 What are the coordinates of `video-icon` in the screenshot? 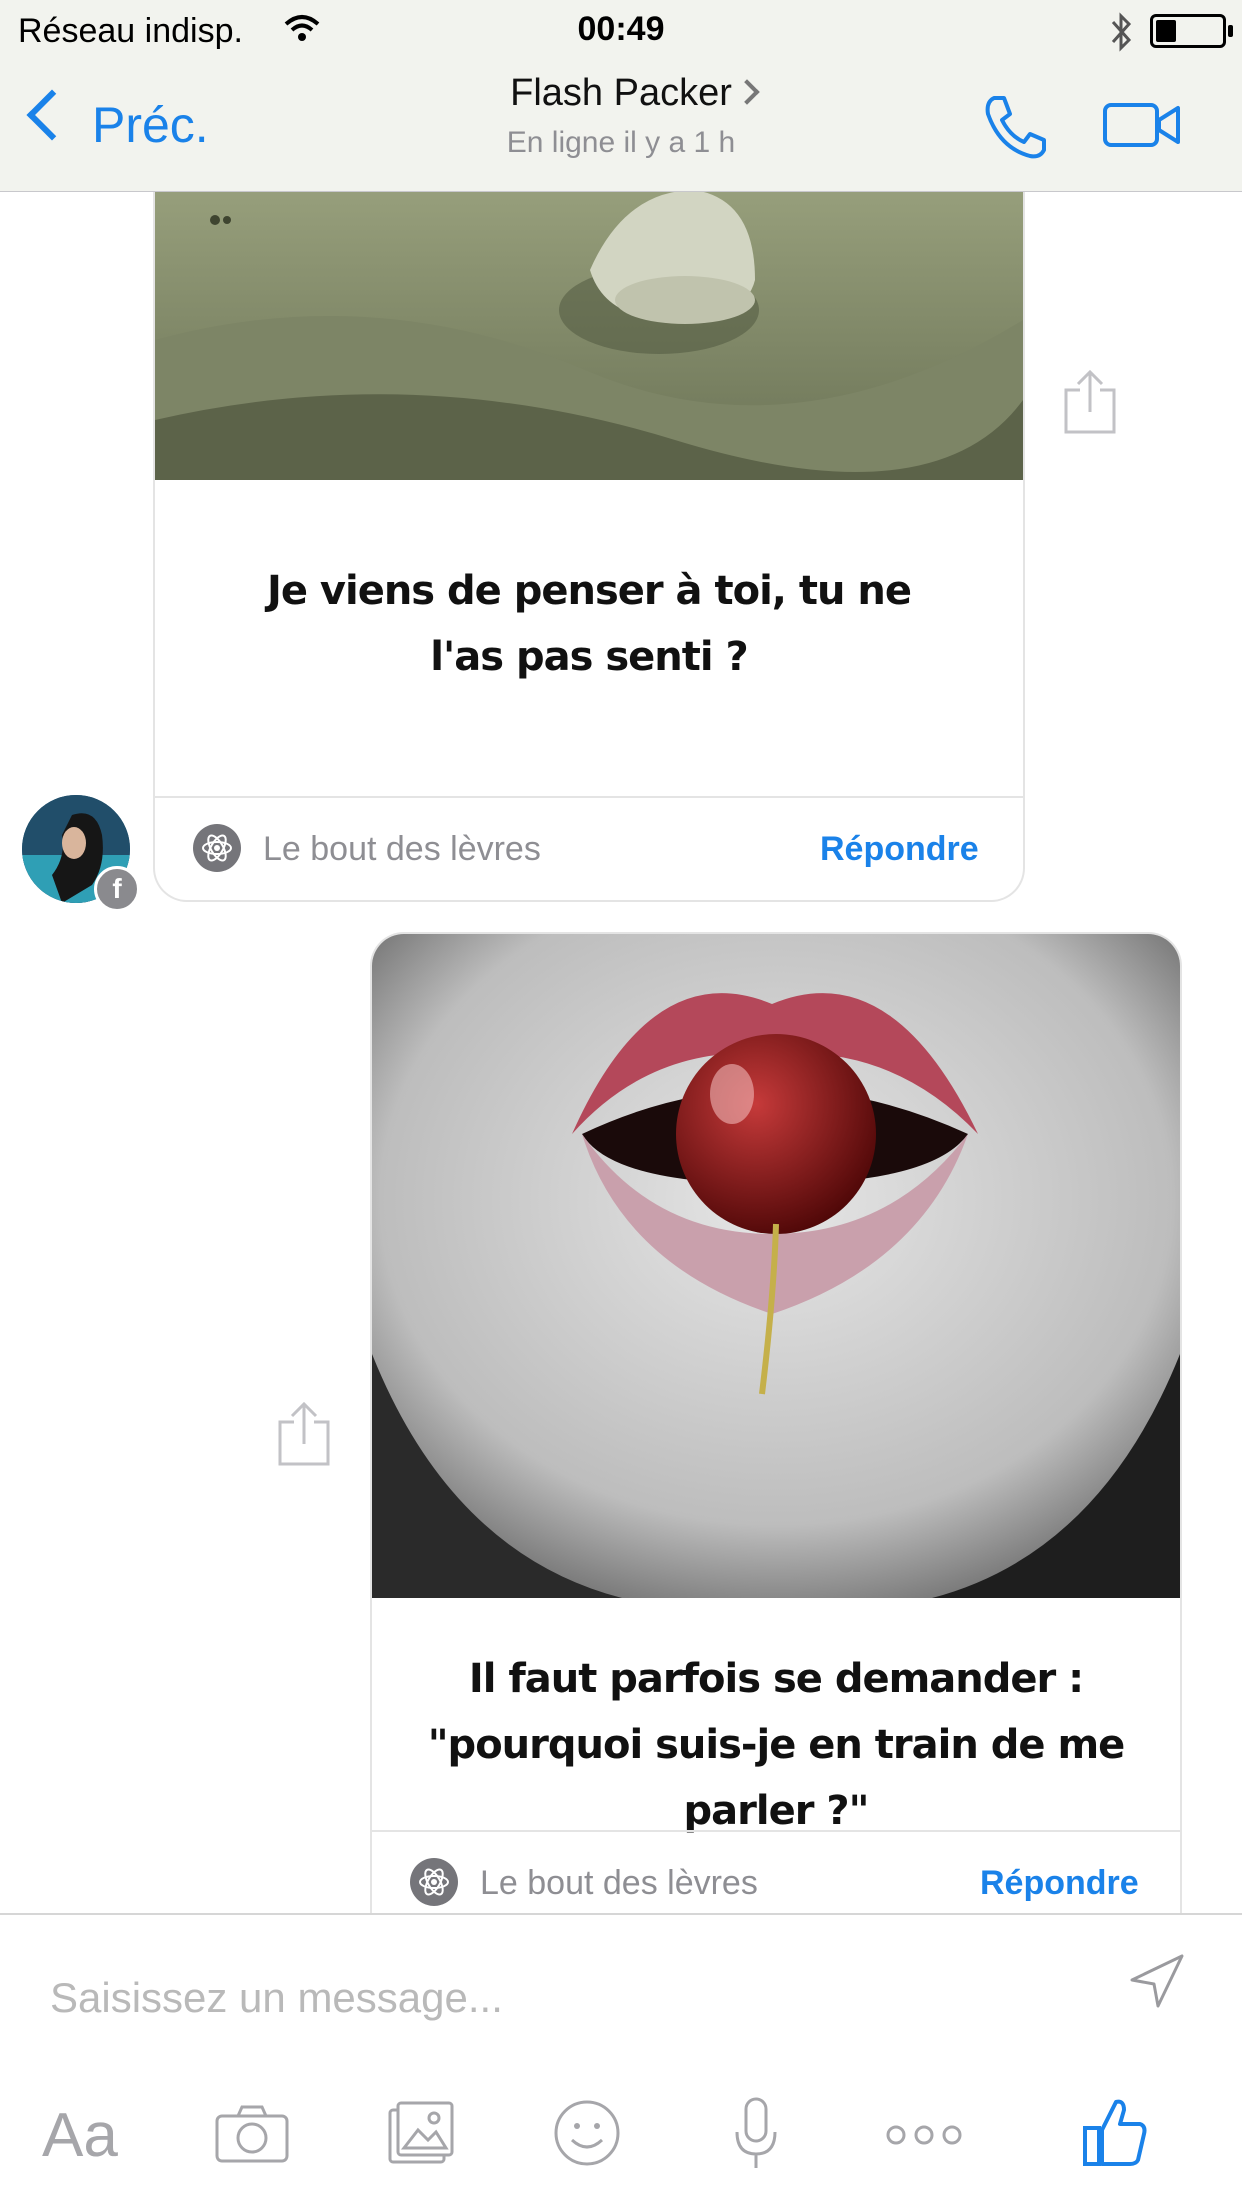 It's located at (1142, 125).